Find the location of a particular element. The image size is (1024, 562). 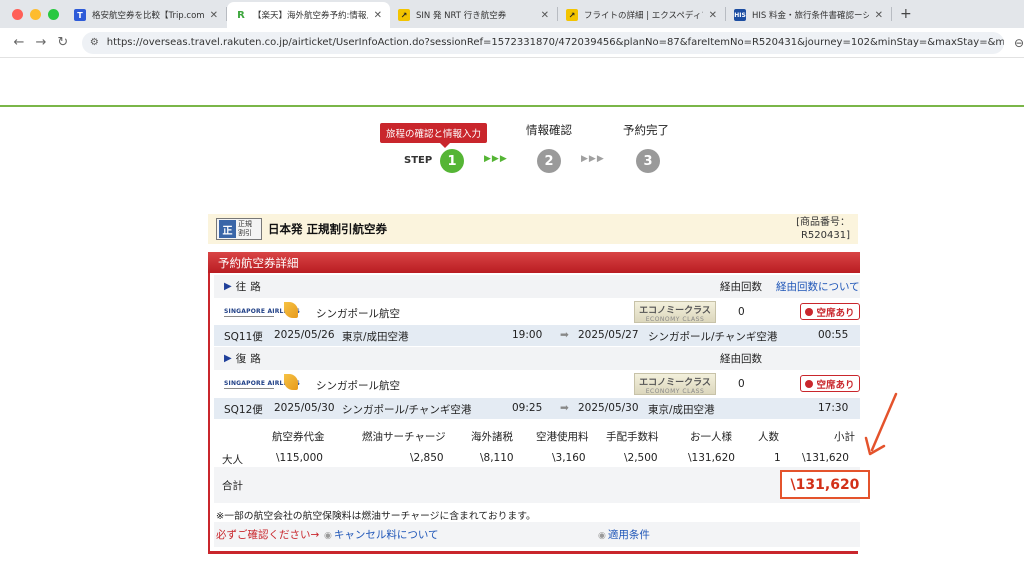

conditions-link: ◉ 適用条件 is located at coordinates (624, 534).